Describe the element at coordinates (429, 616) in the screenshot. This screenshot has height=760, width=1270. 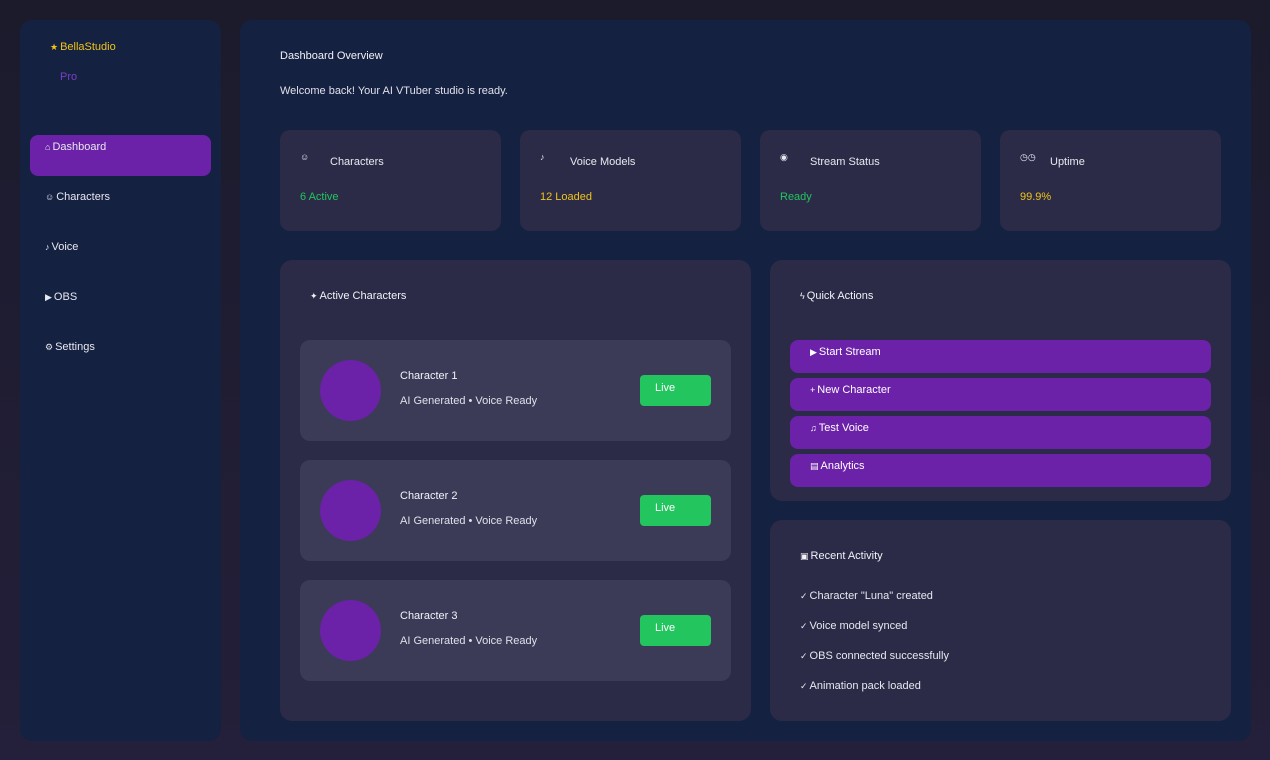
I see `character-name: Character 3` at that location.